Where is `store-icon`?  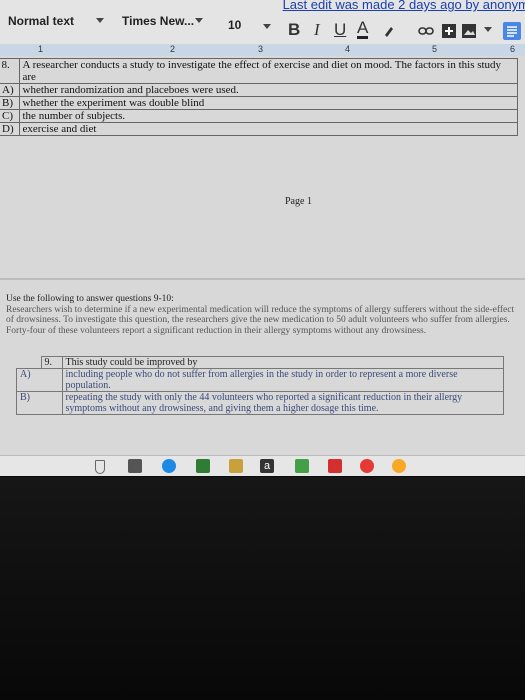 store-icon is located at coordinates (236, 466).